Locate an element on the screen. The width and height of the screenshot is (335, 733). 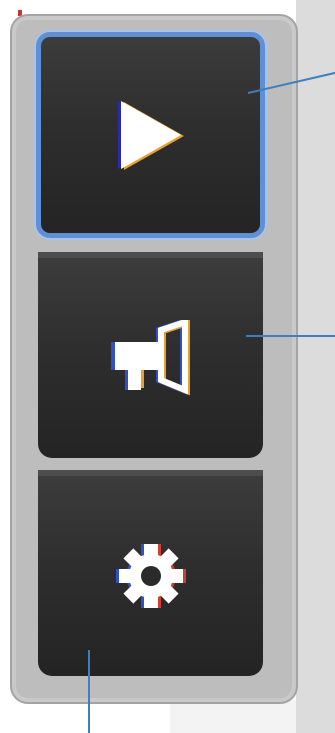
callout-line-settings is located at coordinates (89, 691).